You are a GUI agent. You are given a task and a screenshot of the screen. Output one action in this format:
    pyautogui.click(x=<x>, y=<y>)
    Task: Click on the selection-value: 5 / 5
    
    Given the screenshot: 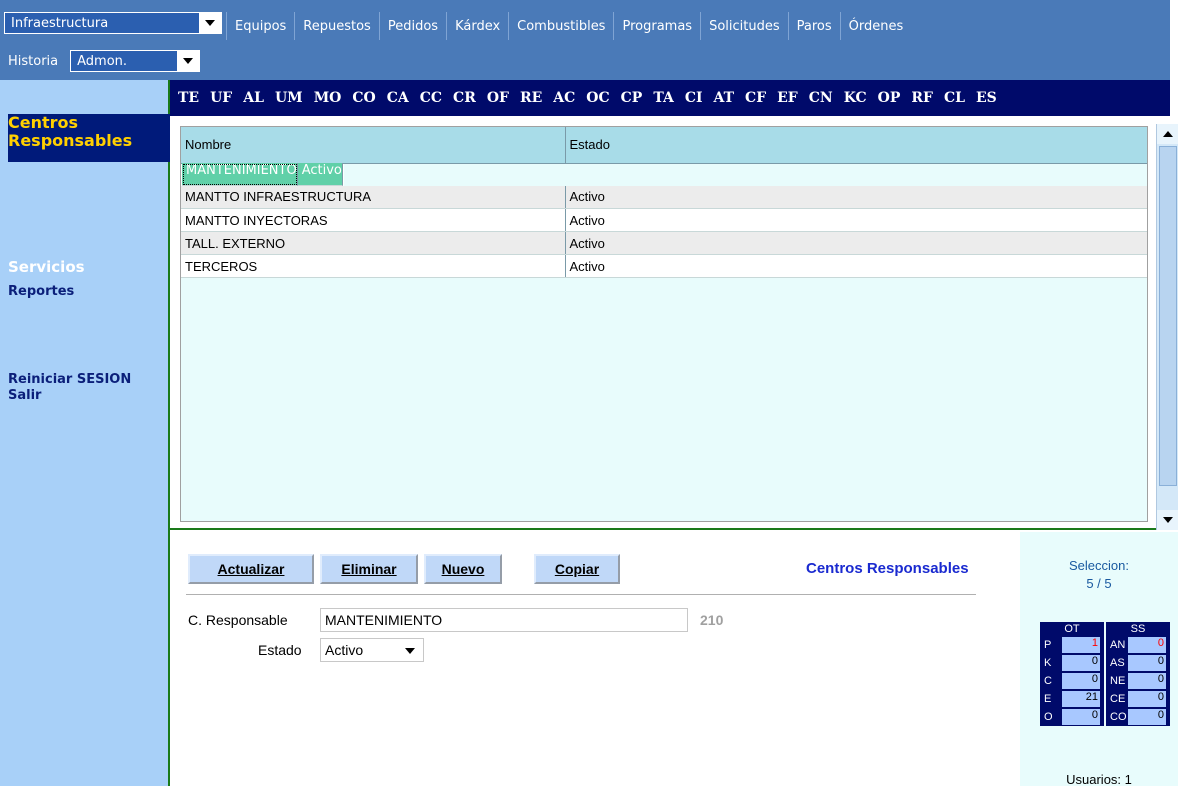 What is the action you would take?
    pyautogui.click(x=1099, y=583)
    